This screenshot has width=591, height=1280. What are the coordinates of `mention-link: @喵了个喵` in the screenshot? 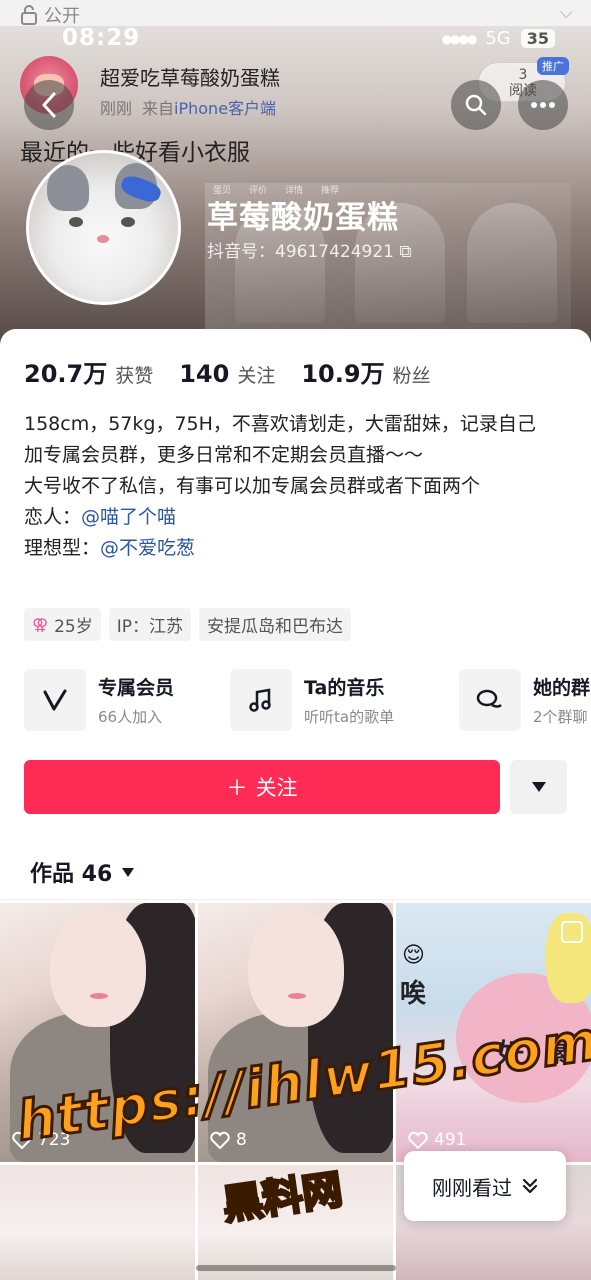 It's located at (128, 517).